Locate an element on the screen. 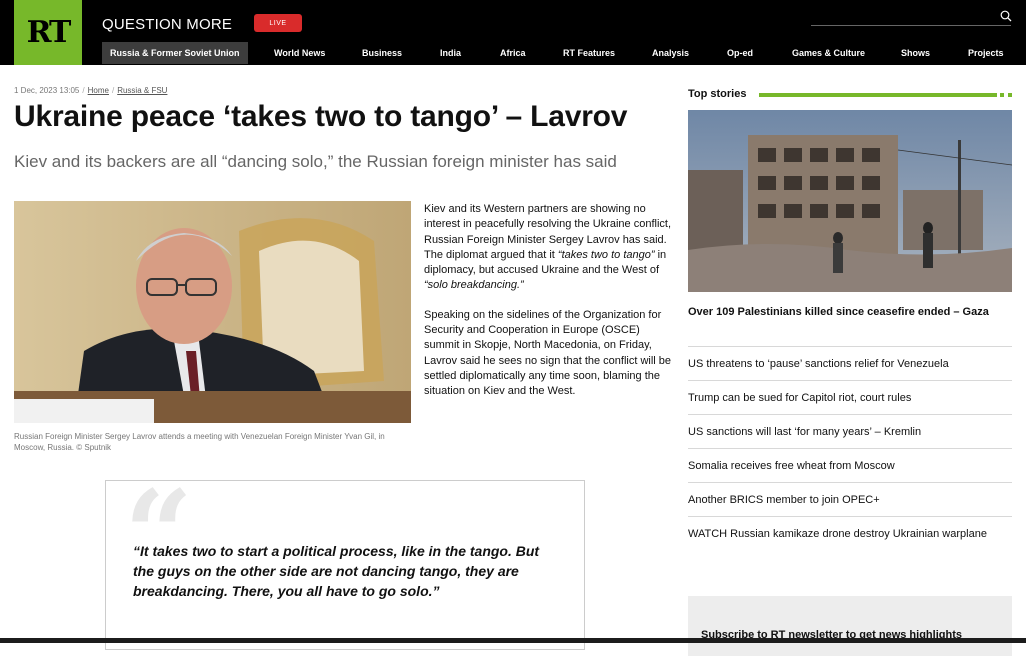  slogan: QUESTION MORE is located at coordinates (167, 24).